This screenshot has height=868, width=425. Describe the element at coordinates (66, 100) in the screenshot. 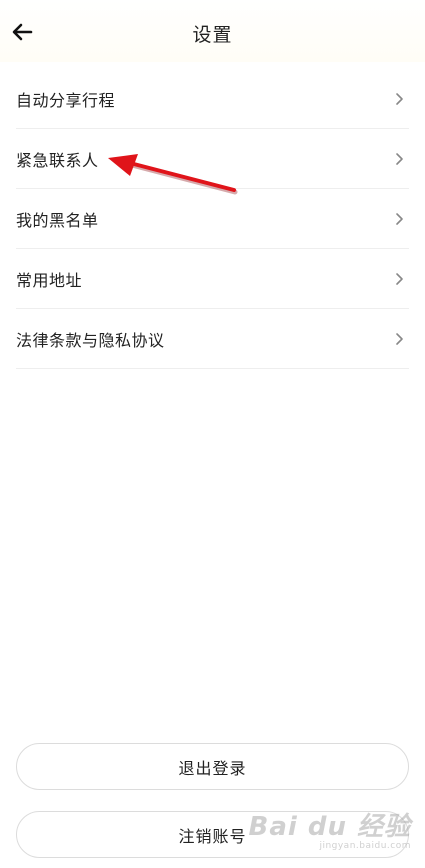

I see `menu-item-label: 自动分享行程` at that location.